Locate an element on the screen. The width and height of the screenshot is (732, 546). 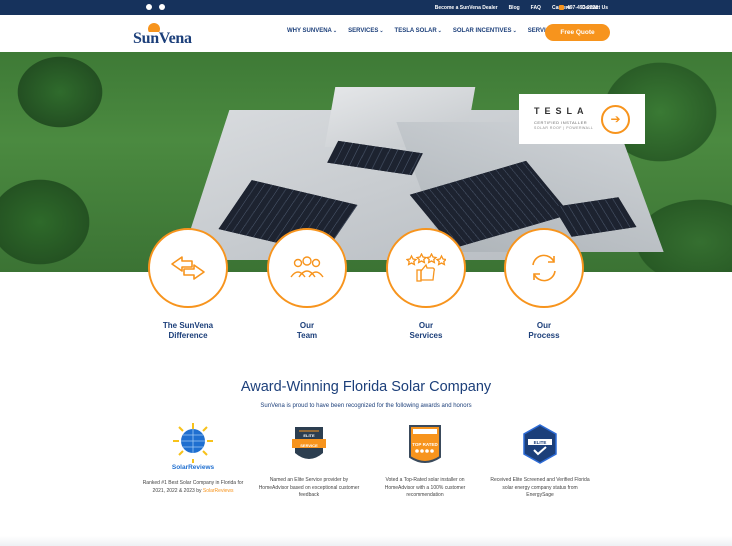
arrows-exchange-icon is located at coordinates (188, 268).